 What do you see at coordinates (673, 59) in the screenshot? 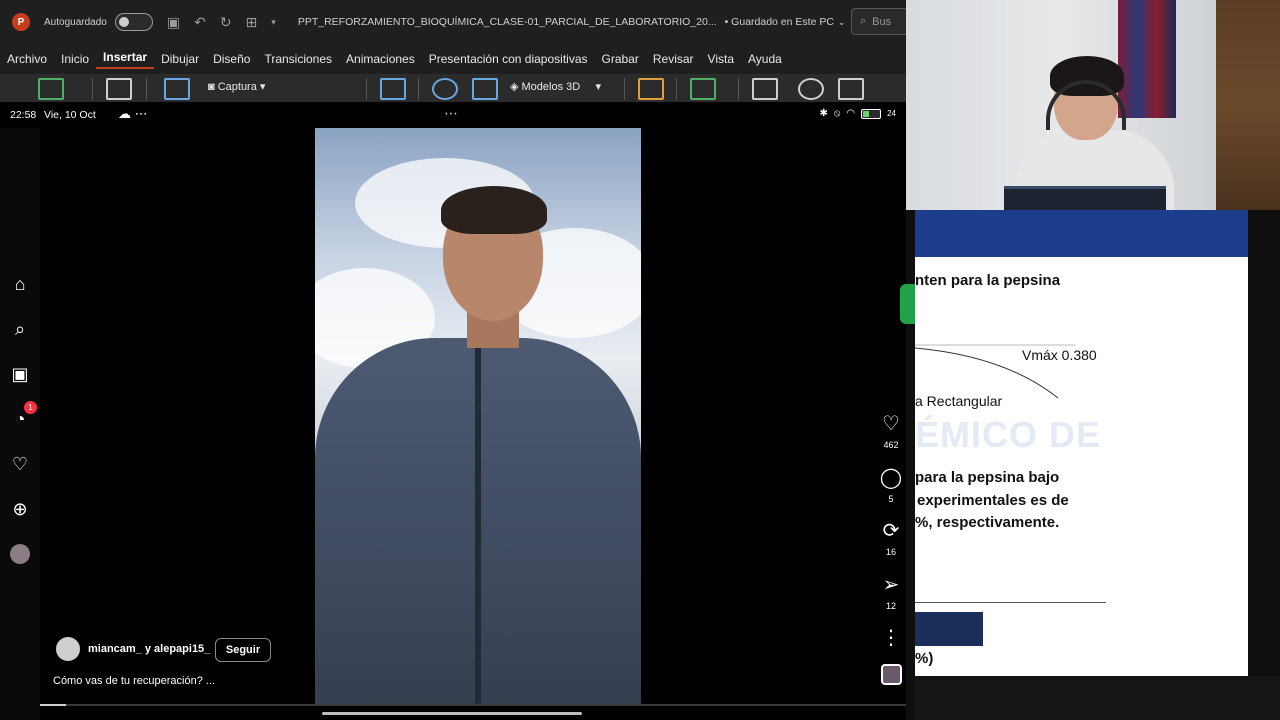
I see `tab-revisar: Revisar` at bounding box center [673, 59].